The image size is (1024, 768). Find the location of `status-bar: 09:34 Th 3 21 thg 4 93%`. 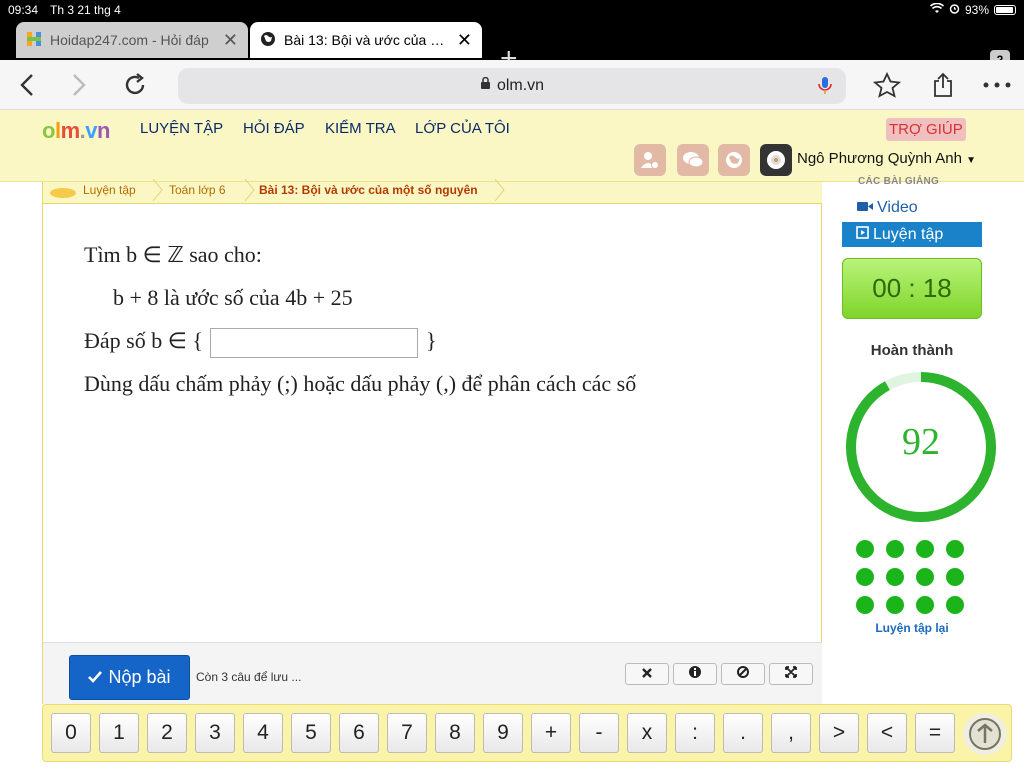

status-bar: 09:34 Th 3 21 thg 4 93% is located at coordinates (512, 10).